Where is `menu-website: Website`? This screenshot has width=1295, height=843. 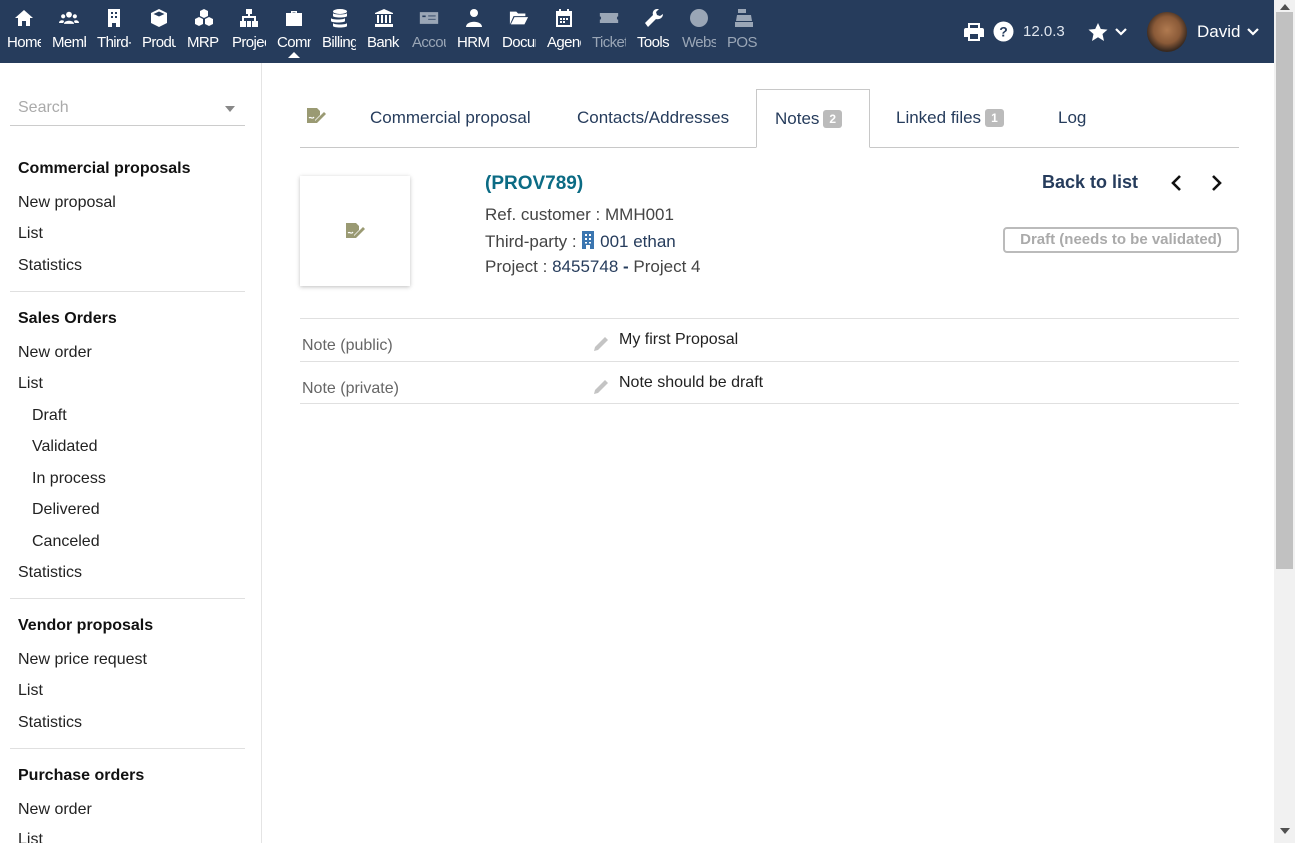
menu-website: Website is located at coordinates (699, 33).